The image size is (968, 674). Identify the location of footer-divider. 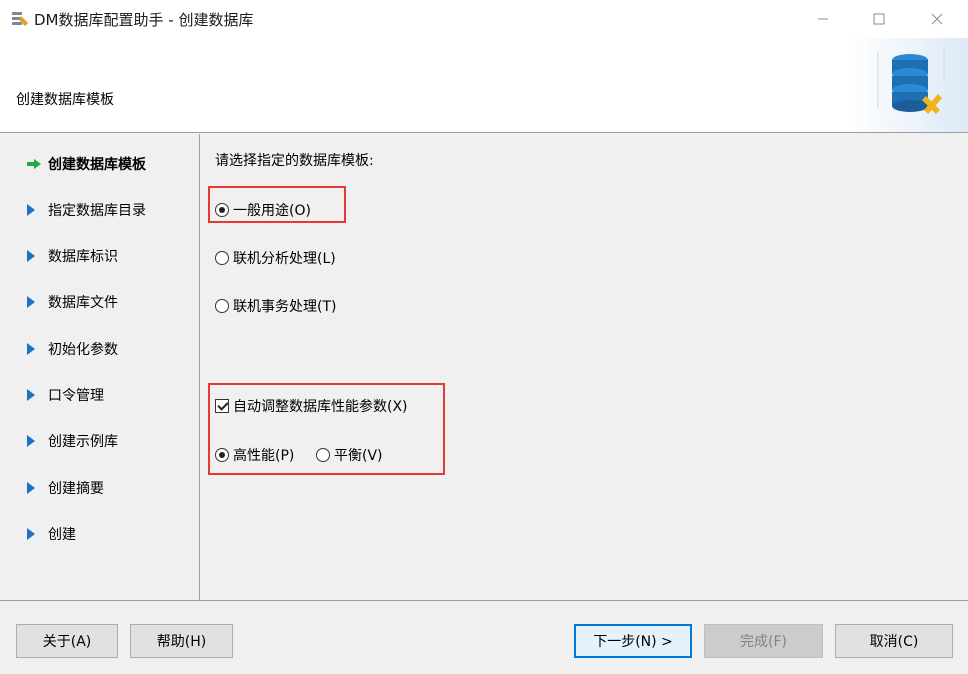
(484, 600).